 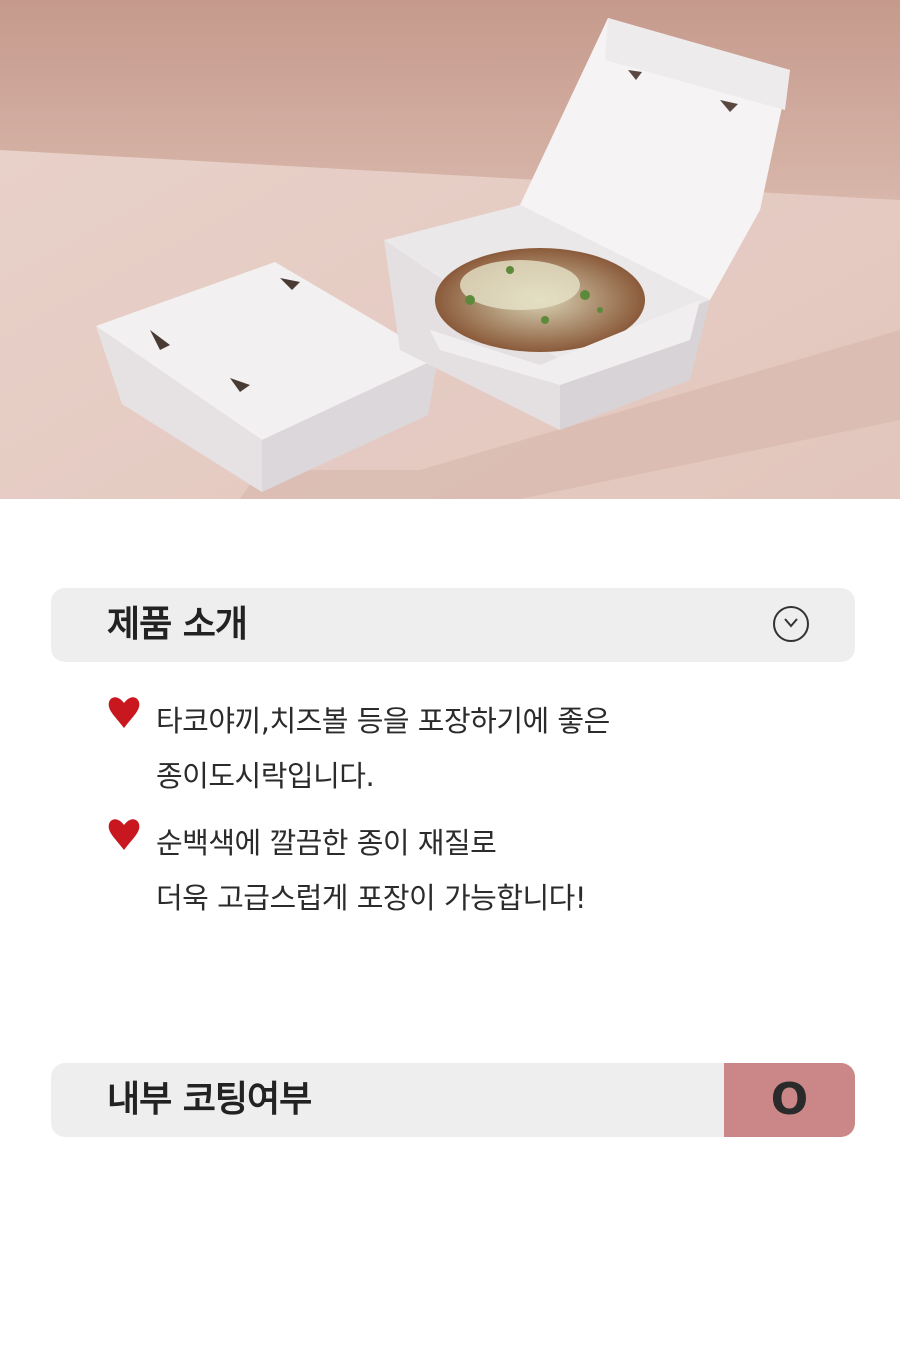 I want to click on feature-text-line: 종이도시락입니다., so click(x=265, y=776).